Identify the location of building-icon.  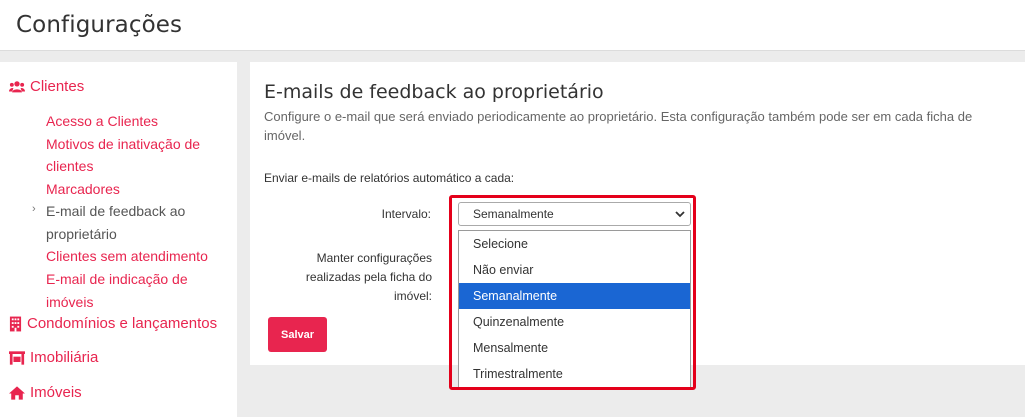
(15, 323).